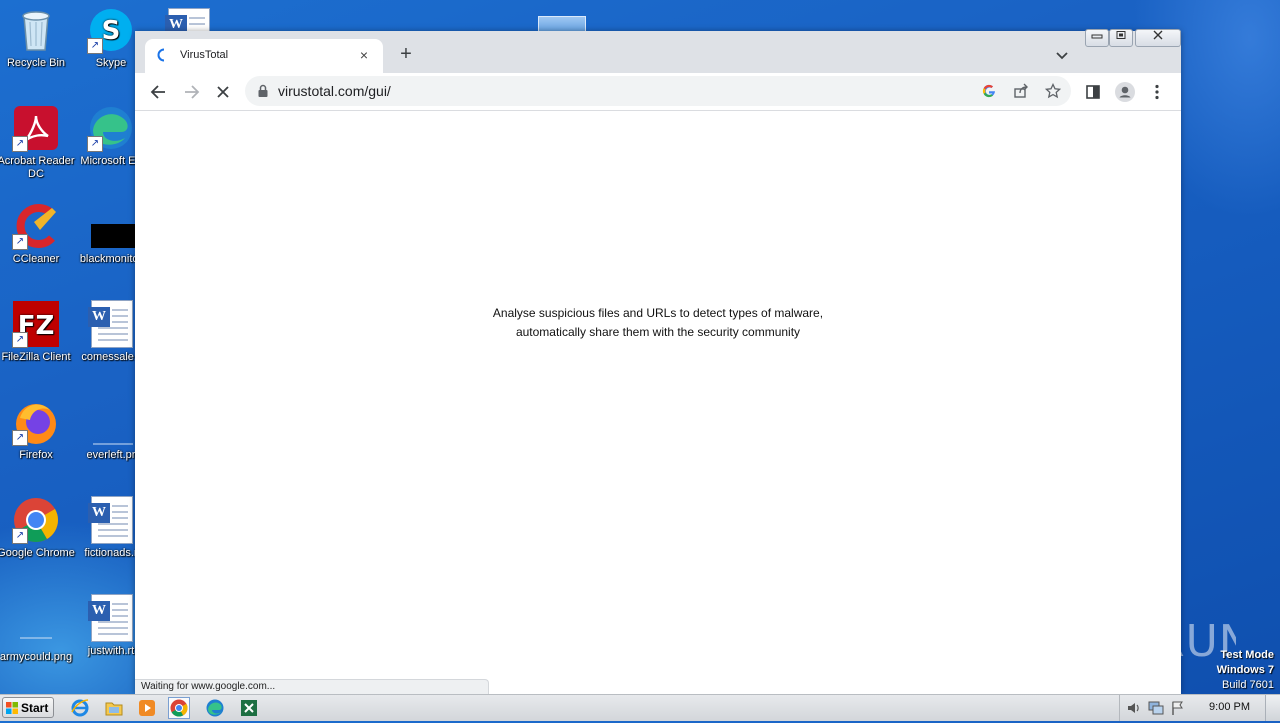 This screenshot has width=1280, height=723. Describe the element at coordinates (204, 55) in the screenshot. I see `tab-title: VirusTotal` at that location.